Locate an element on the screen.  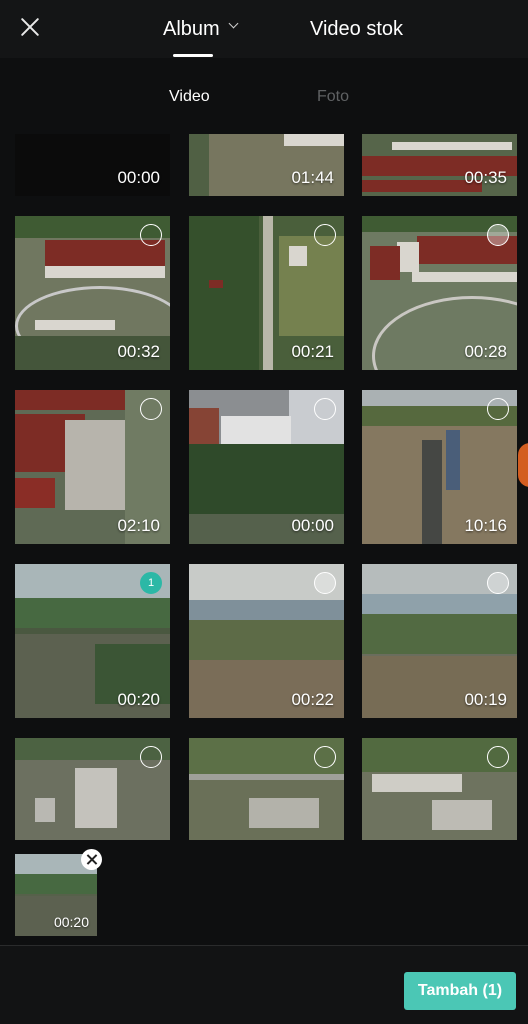
tab-album-label: Album is located at coordinates (191, 28).